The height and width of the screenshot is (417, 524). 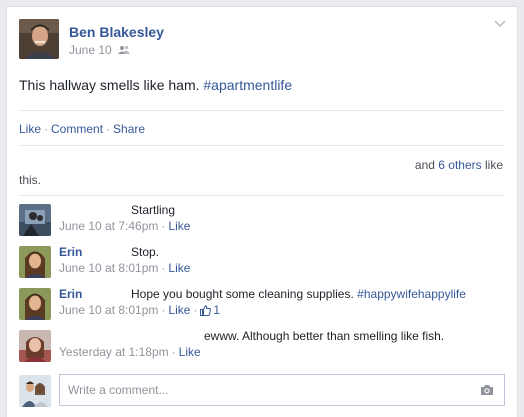 I want to click on comment-meta: June 10 at 8:01pm · Like · 1, so click(x=140, y=310).